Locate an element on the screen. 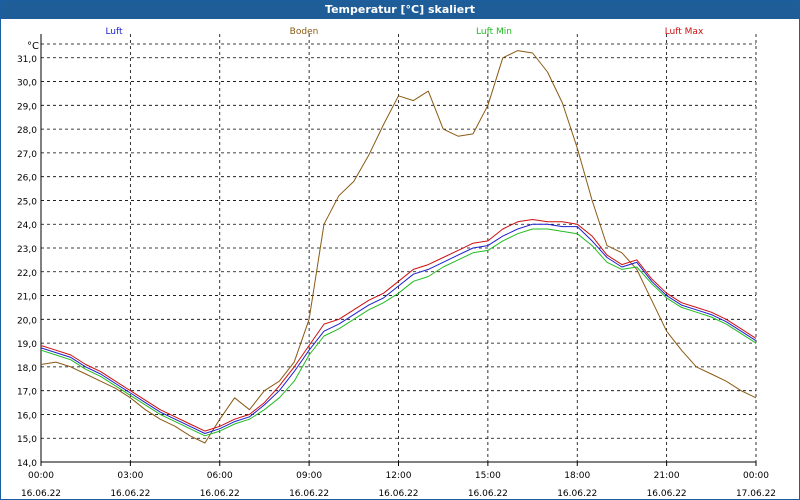 The image size is (800, 500). y-tick-label: 22,0 is located at coordinates (27, 274).